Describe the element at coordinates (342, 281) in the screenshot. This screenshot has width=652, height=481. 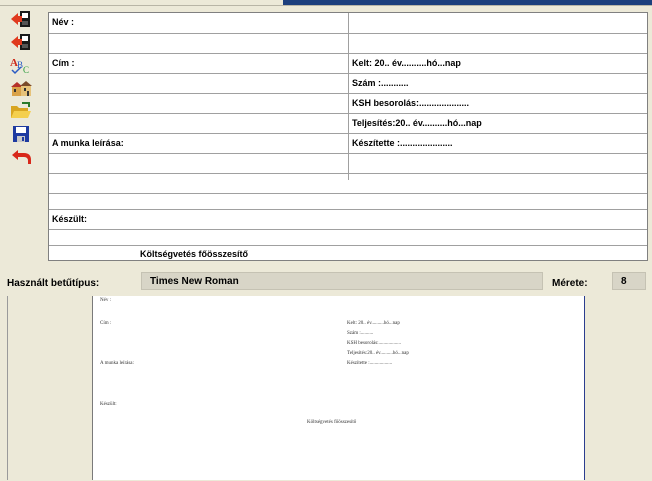
I see `font-family-field: Times New Roman` at that location.